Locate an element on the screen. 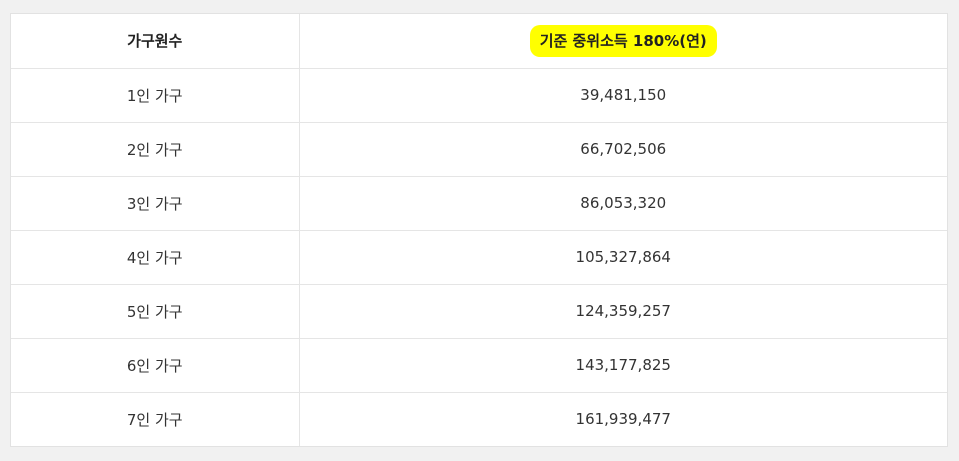 The height and width of the screenshot is (461, 959). household-size-cell: 1인 가구 is located at coordinates (155, 95).